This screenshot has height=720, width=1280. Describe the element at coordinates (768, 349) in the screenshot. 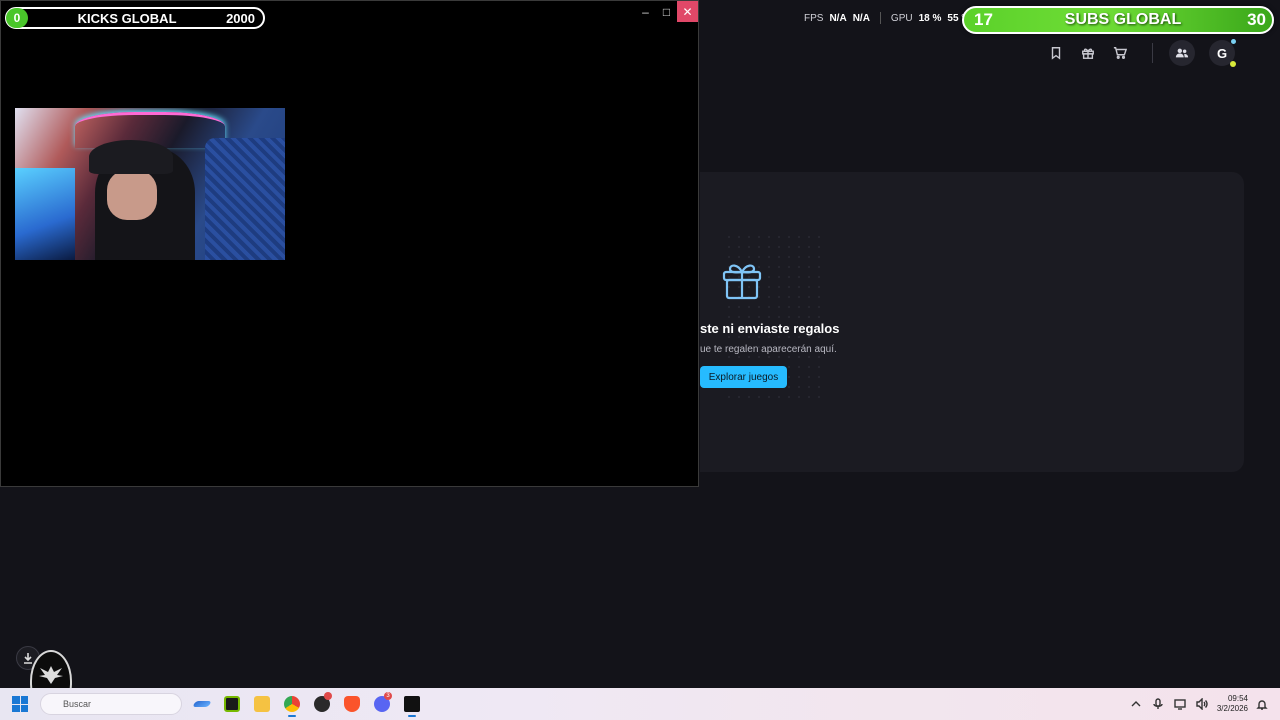

I see `empty-state-subtitle: ue te regalen aparecerán aquí.` at that location.